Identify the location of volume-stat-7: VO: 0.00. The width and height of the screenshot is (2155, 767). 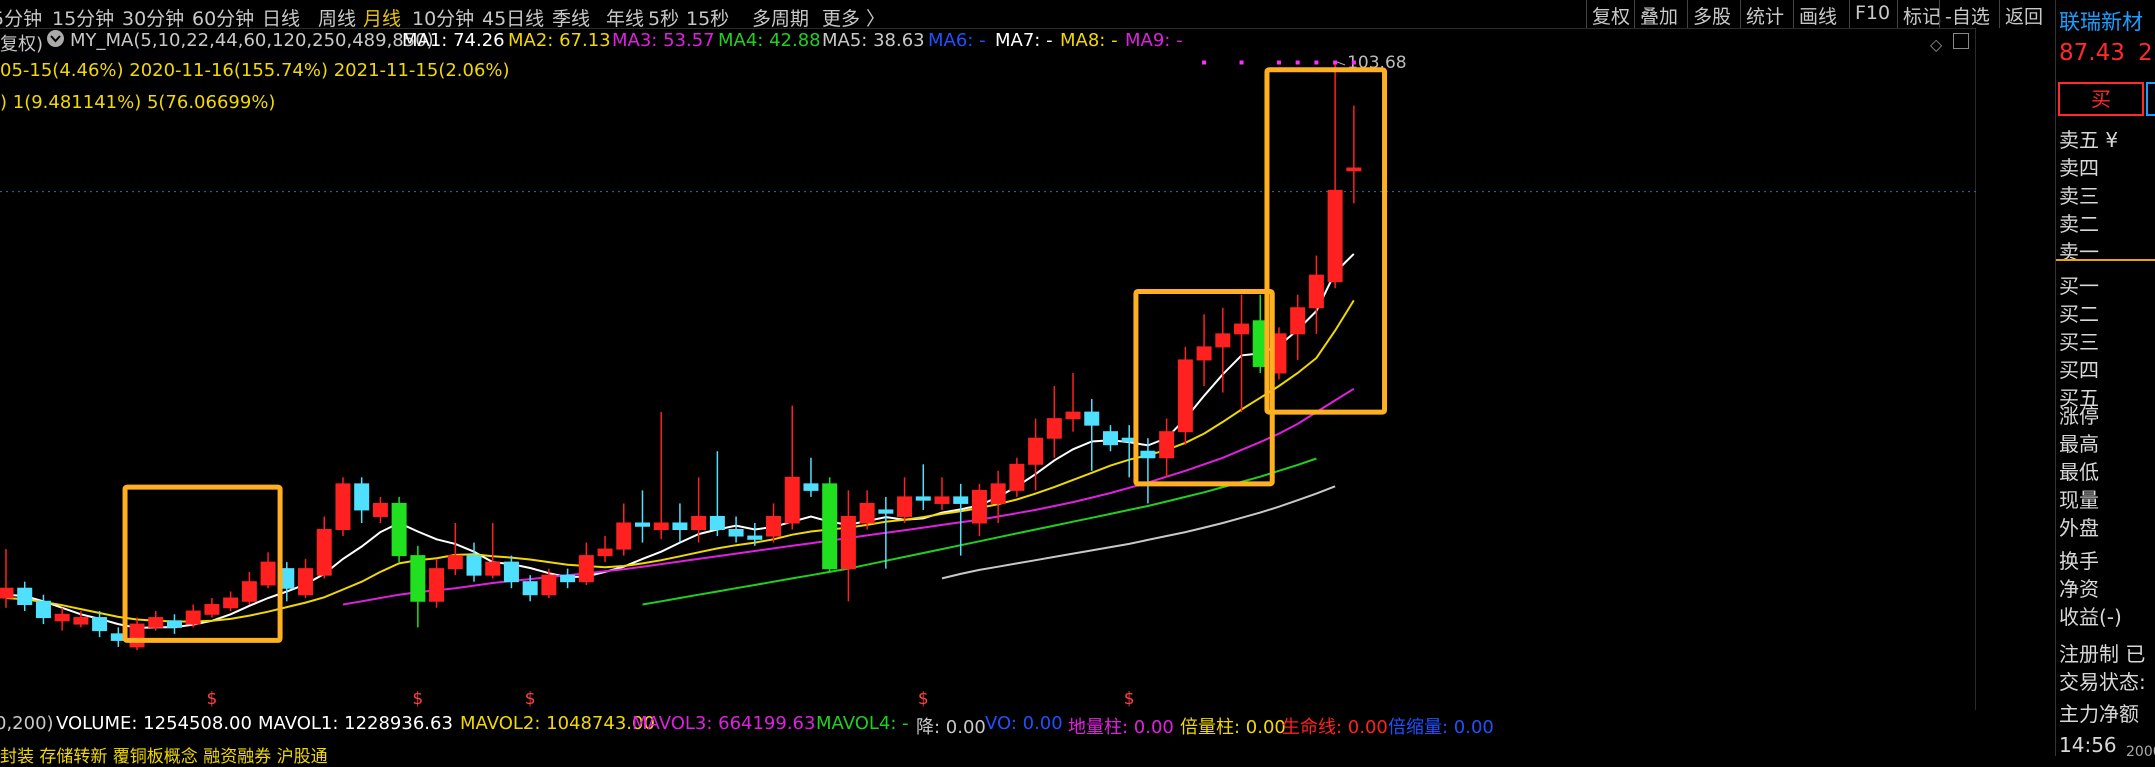
(1024, 723).